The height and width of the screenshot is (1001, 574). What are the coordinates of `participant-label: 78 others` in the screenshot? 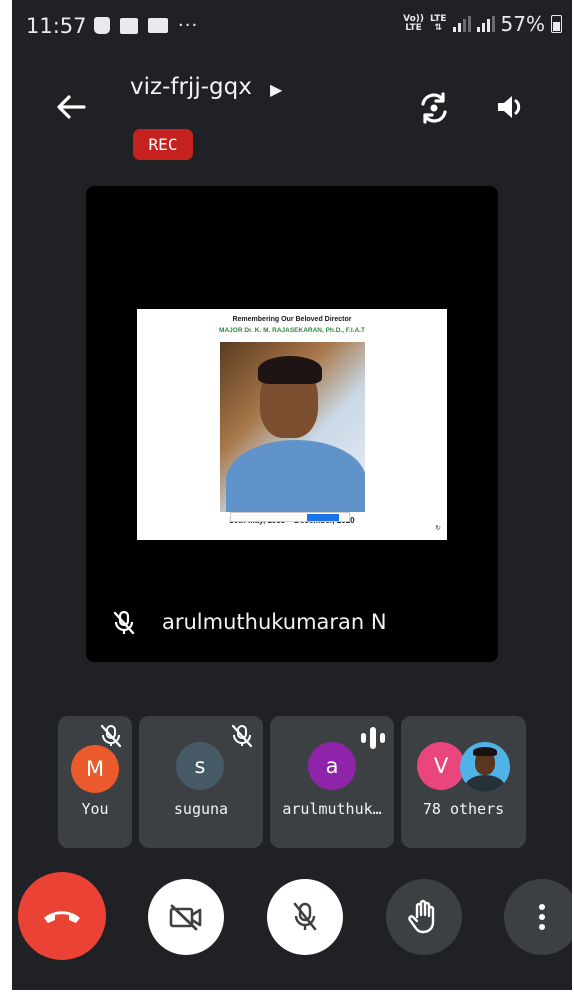 It's located at (463, 809).